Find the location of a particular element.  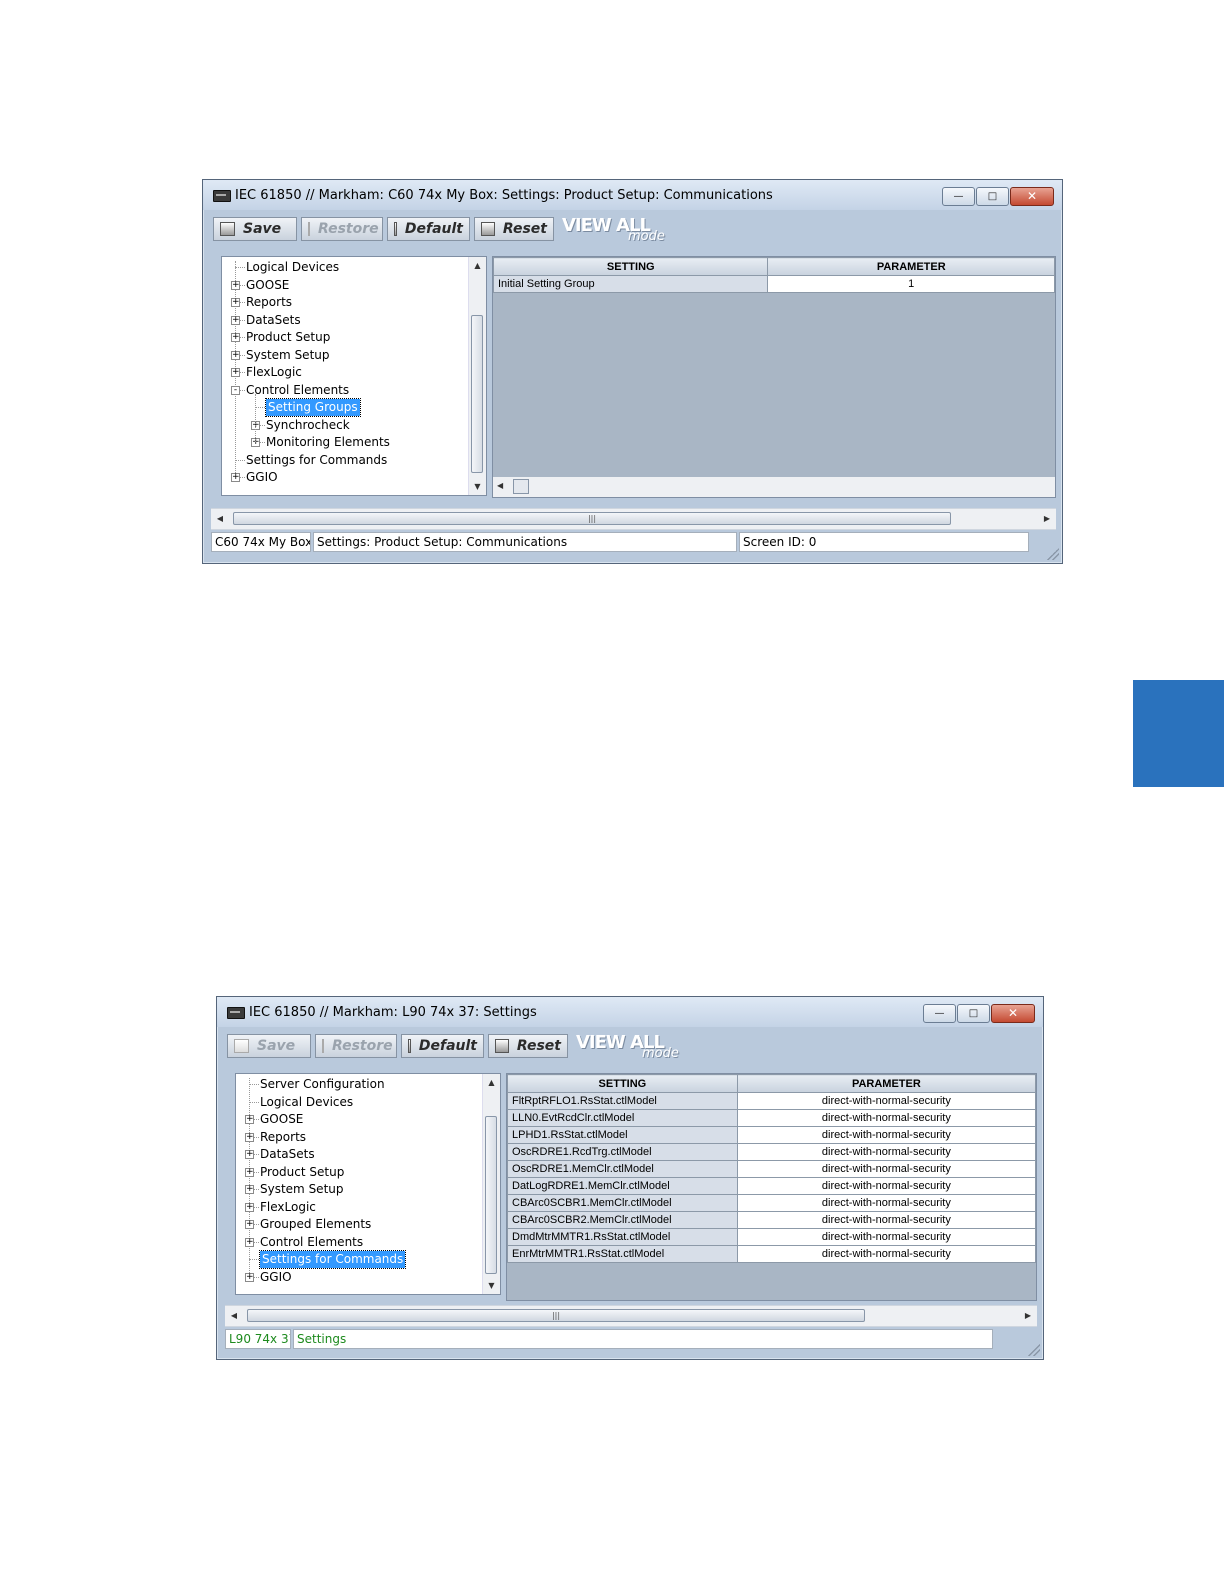

tree-item-label: Reports is located at coordinates (269, 302).